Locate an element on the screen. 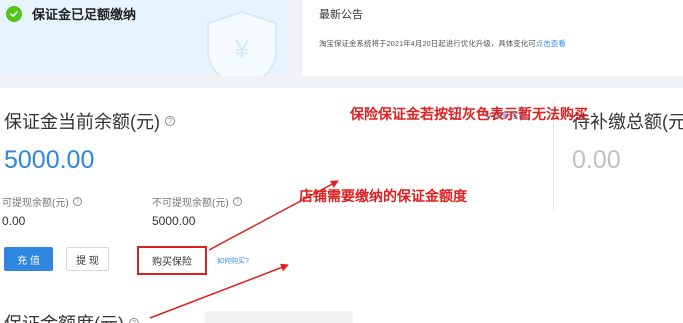 This screenshot has width=683, height=323. recharge-button: 充 值 is located at coordinates (28, 259).